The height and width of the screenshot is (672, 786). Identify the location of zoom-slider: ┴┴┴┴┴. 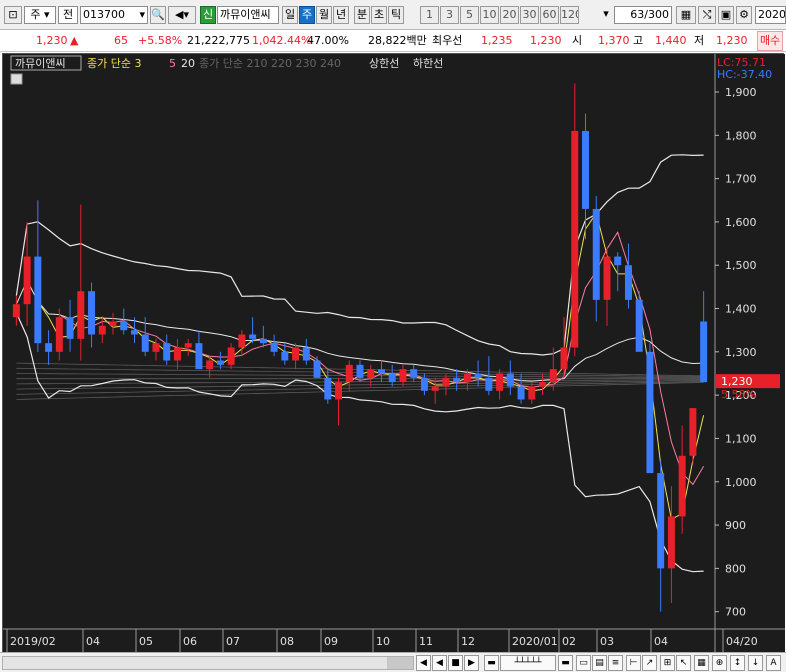
(528, 663).